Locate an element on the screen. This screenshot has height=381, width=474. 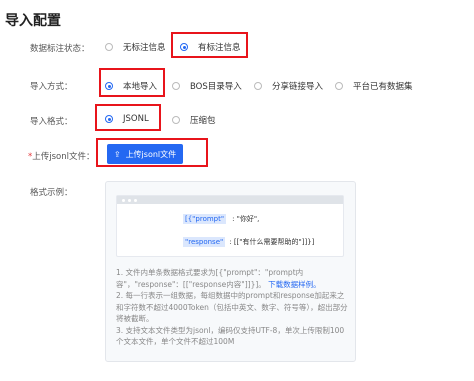
radio-share-link-import: 分享链接导入 is located at coordinates (288, 86).